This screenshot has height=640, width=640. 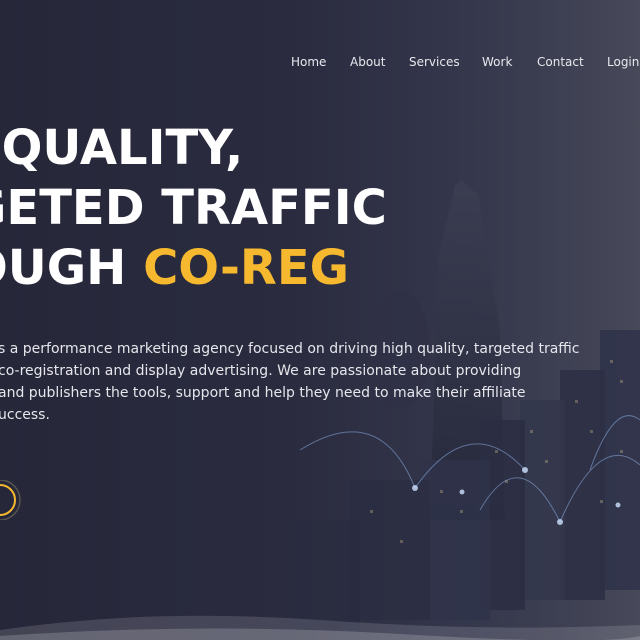 What do you see at coordinates (63, 268) in the screenshot?
I see `headline-line-3-text: OUGH` at bounding box center [63, 268].